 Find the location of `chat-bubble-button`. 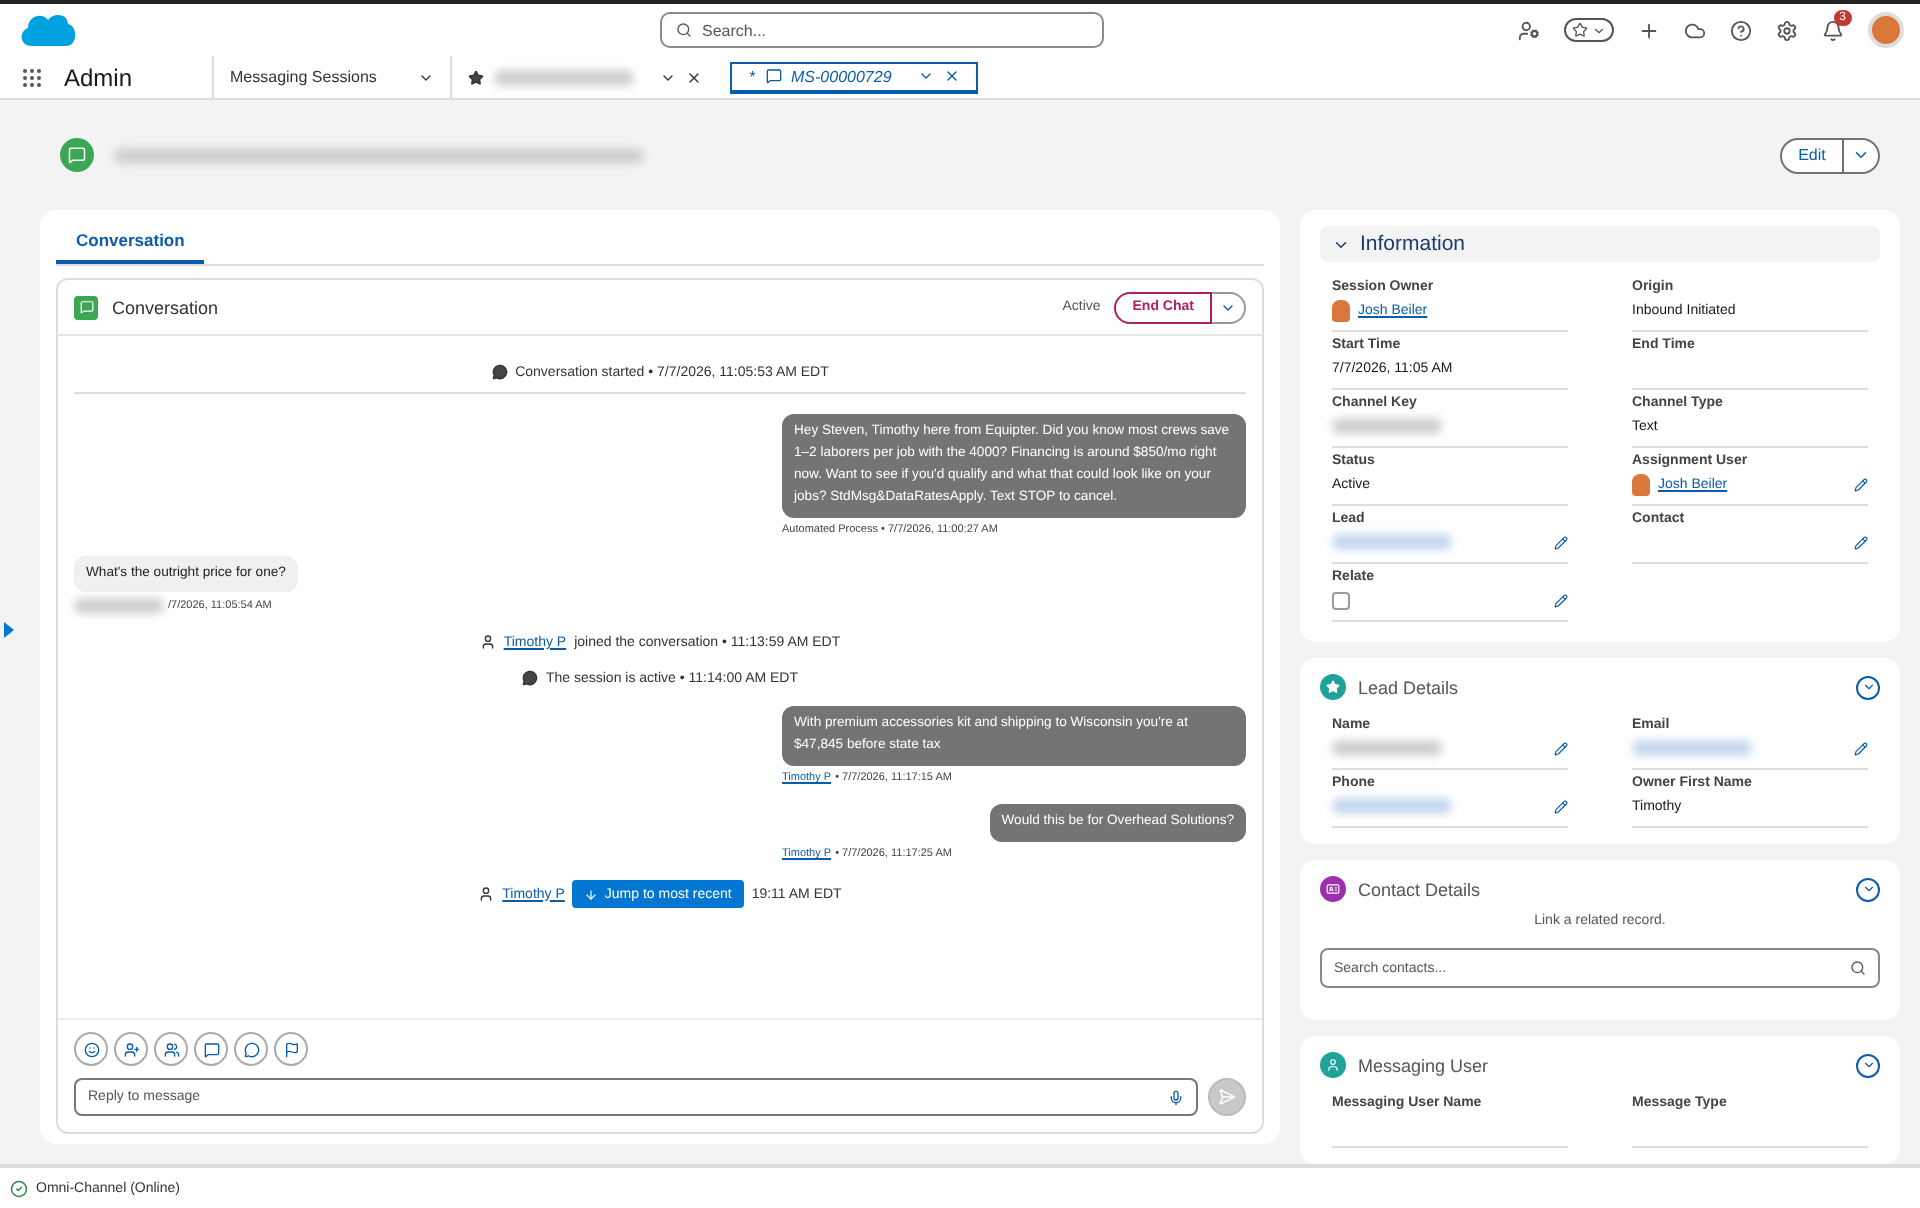

chat-bubble-button is located at coordinates (251, 1049).